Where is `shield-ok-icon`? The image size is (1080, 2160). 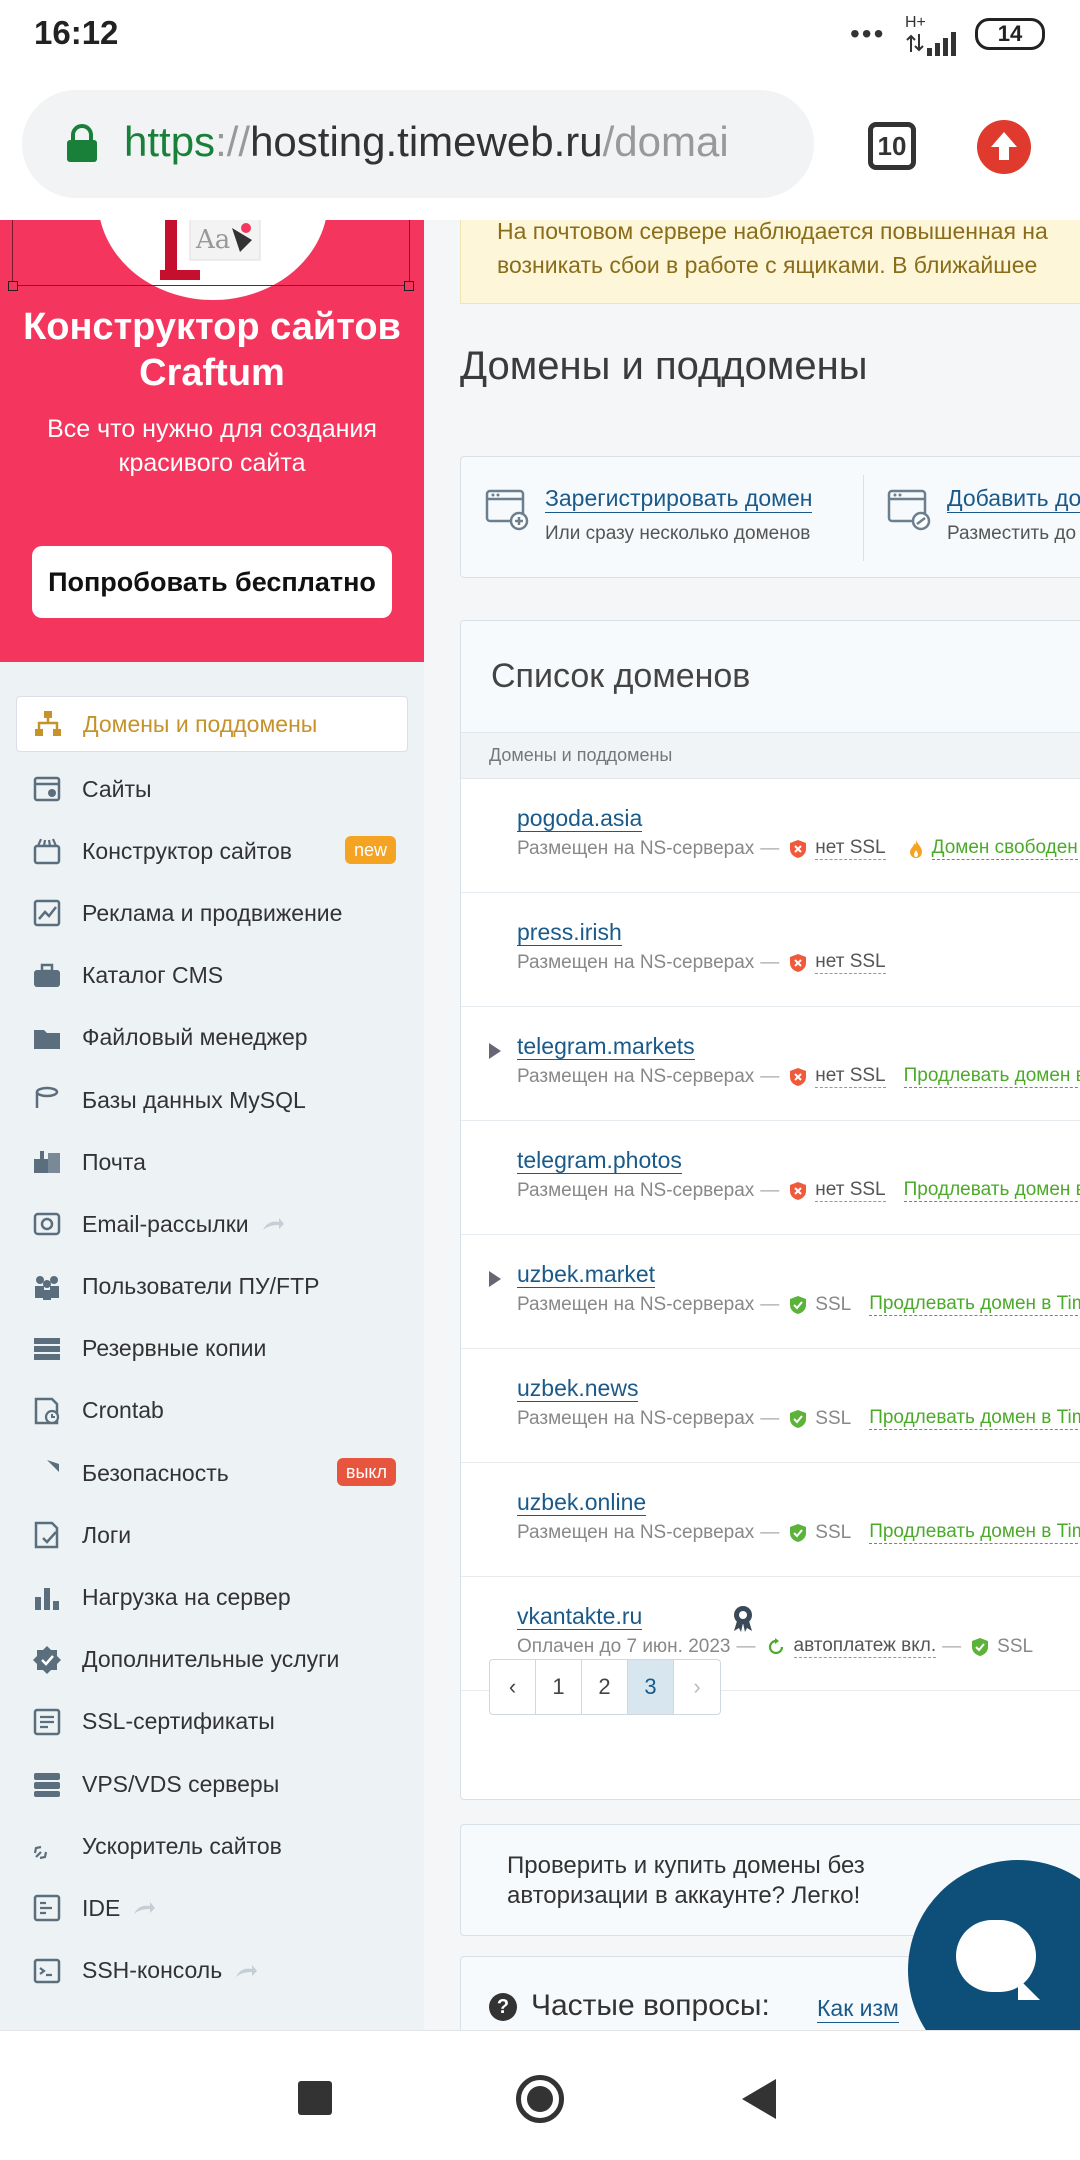
shield-ok-icon is located at coordinates (798, 1418).